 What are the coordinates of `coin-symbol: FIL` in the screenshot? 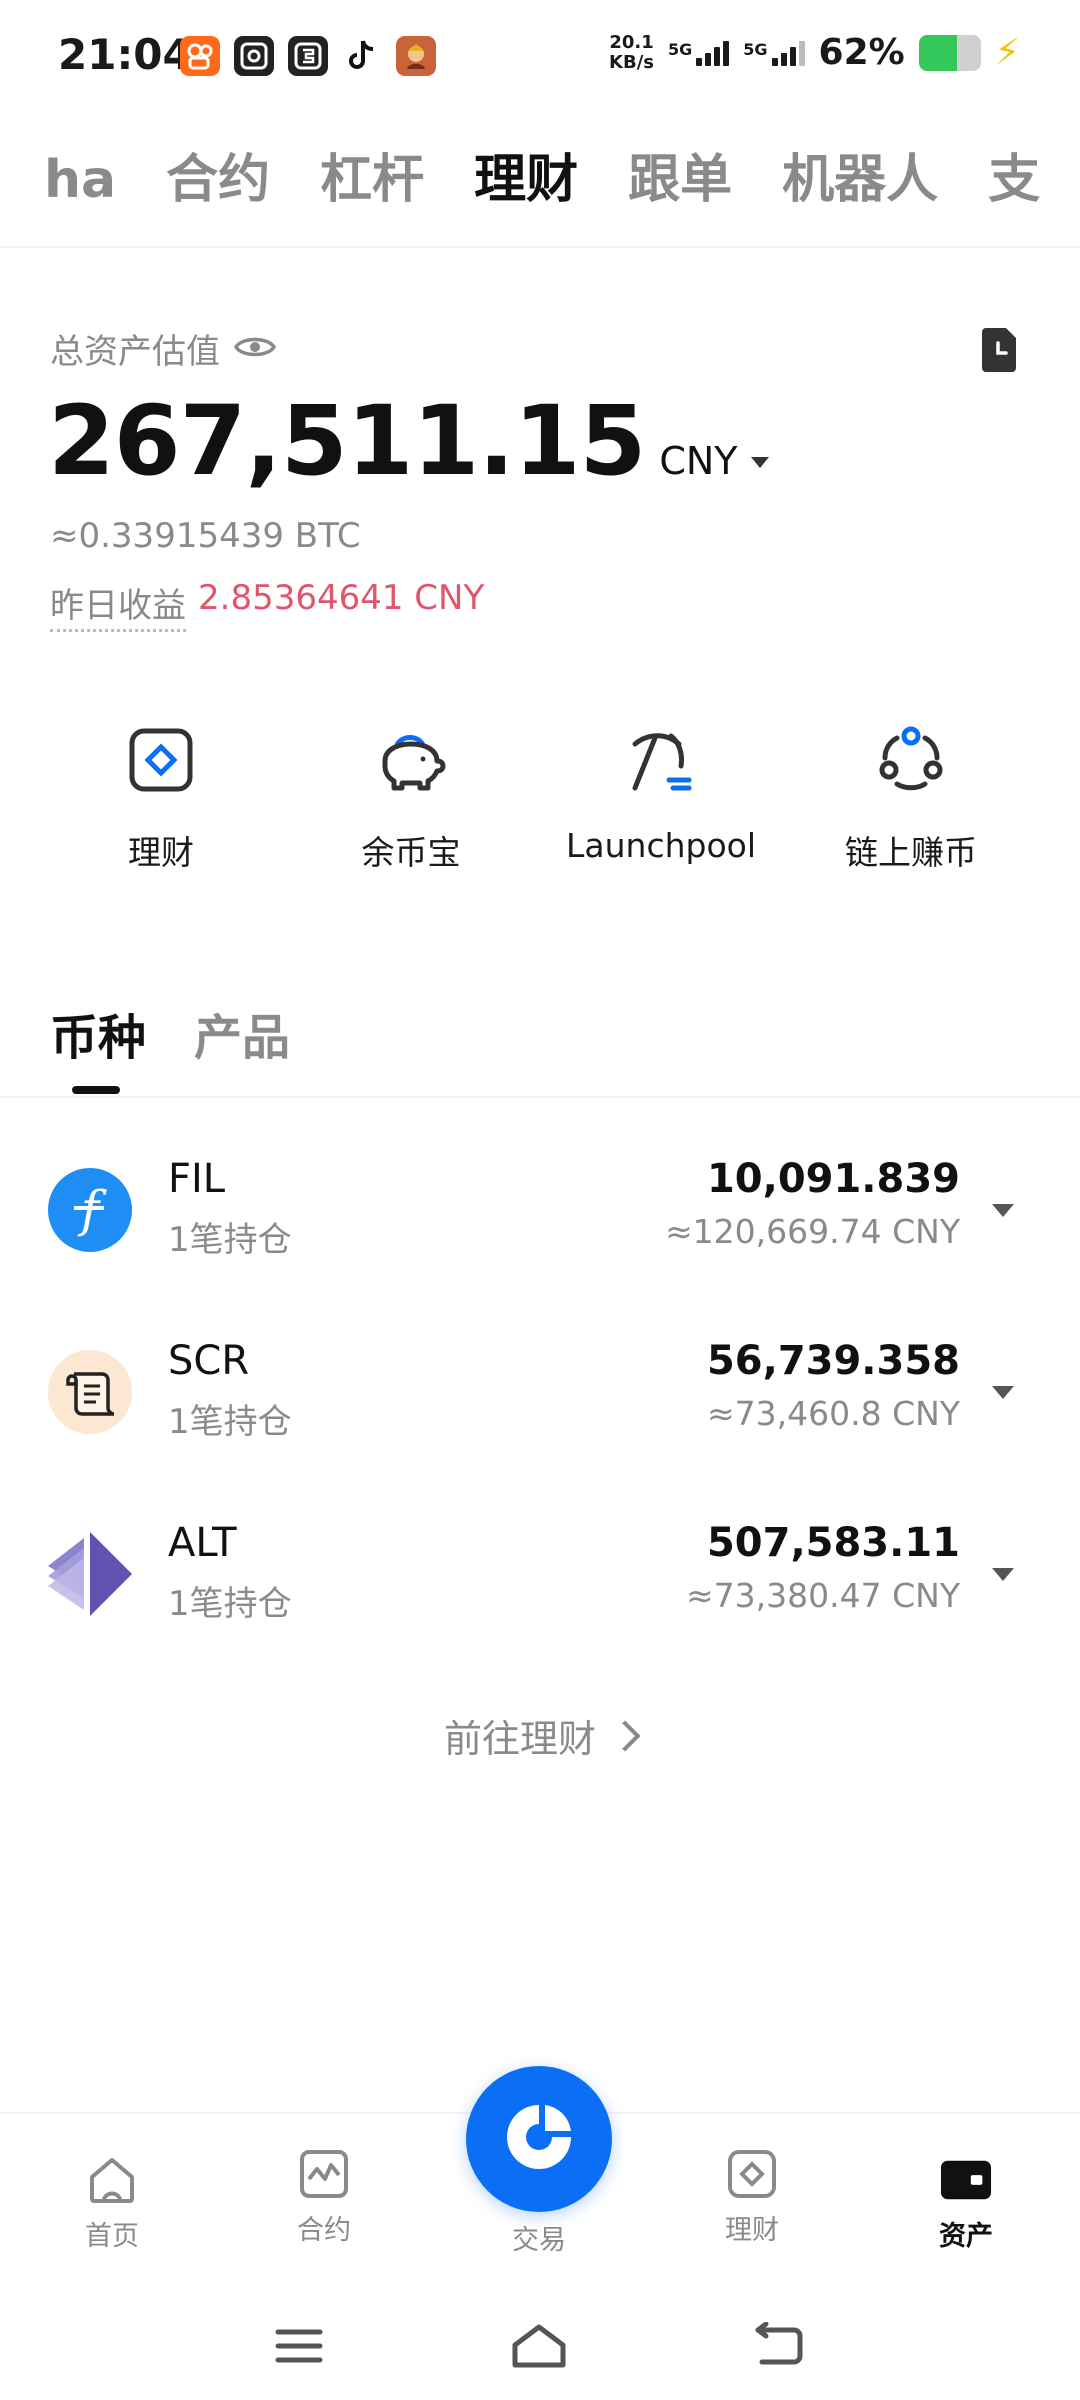 It's located at (197, 1179).